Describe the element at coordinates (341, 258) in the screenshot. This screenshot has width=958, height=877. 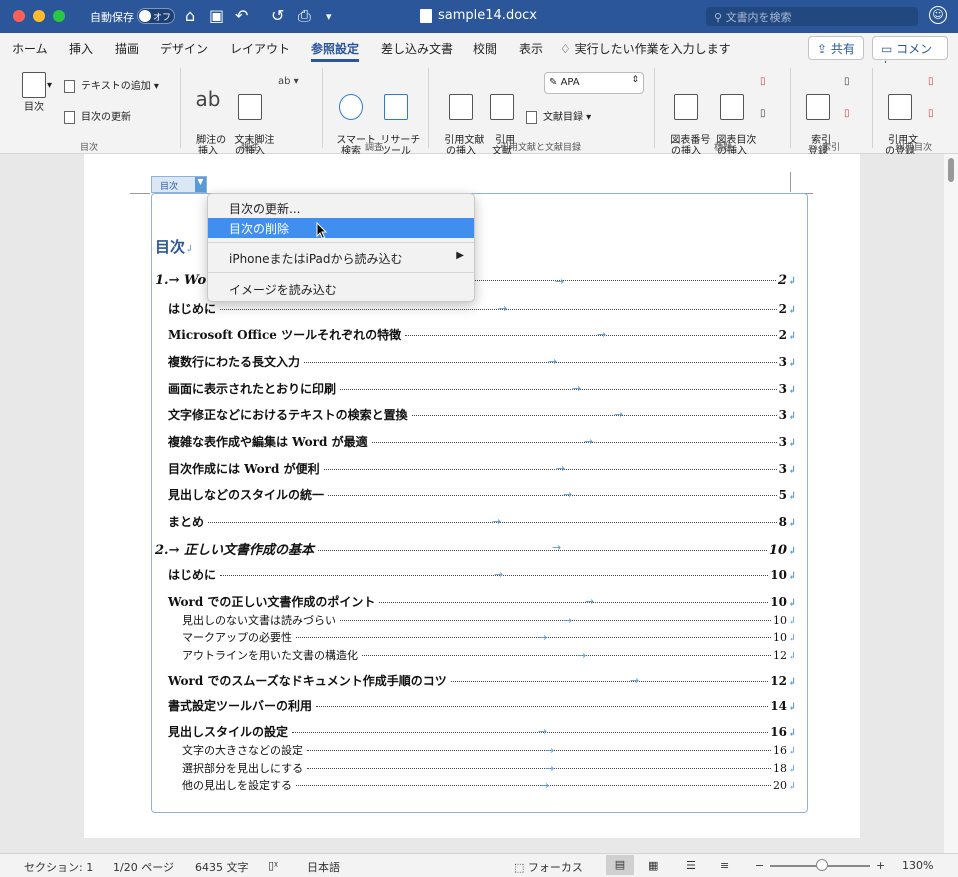
I see `menu-item-import-from-iphone: iPhoneまたはiPadから読み込む ▶` at that location.